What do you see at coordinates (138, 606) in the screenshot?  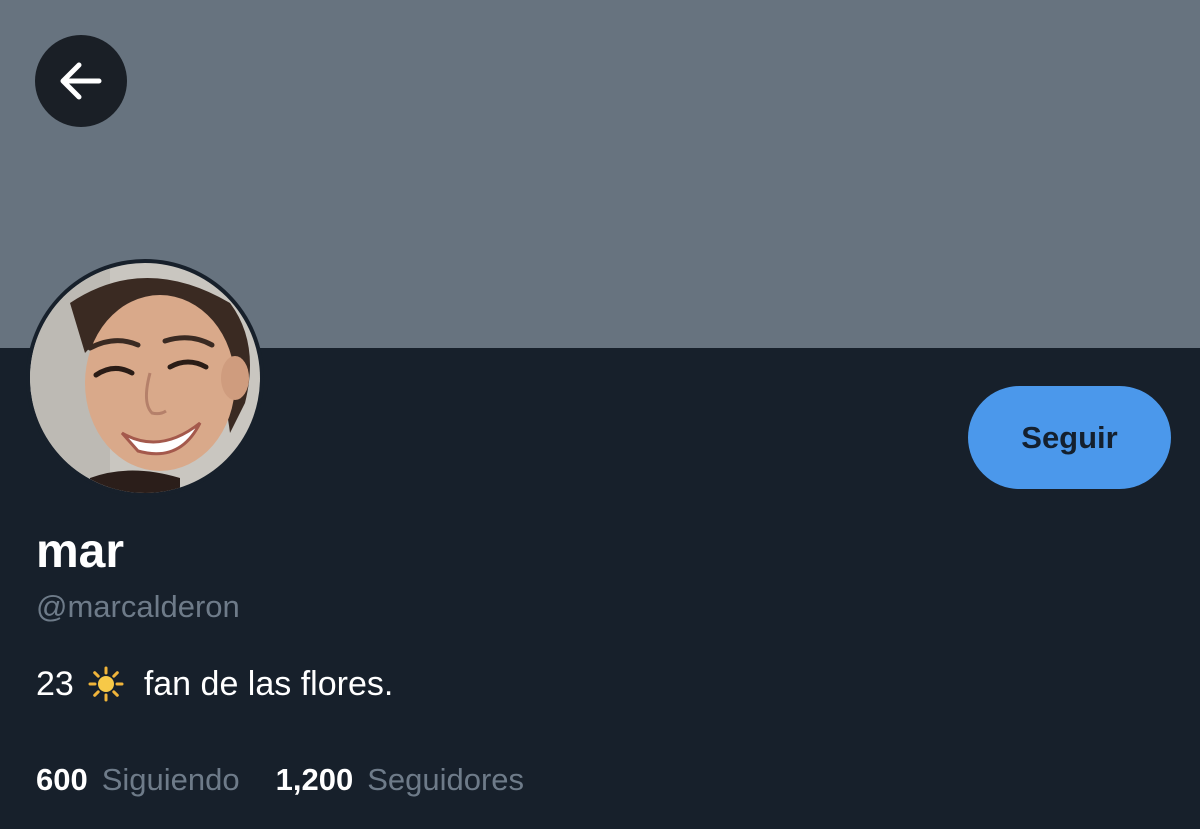 I see `username-handle: @marcalderon` at bounding box center [138, 606].